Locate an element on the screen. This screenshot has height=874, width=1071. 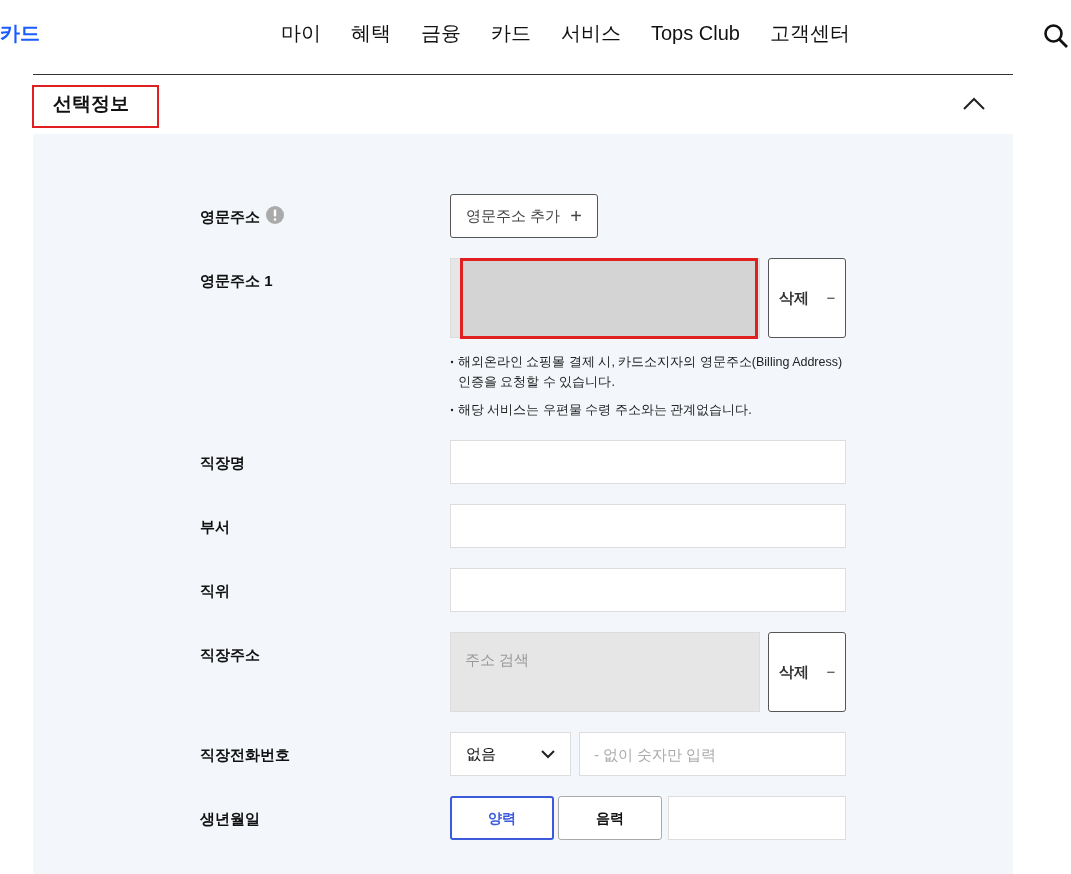
collapse-chevron-icon is located at coordinates (974, 104).